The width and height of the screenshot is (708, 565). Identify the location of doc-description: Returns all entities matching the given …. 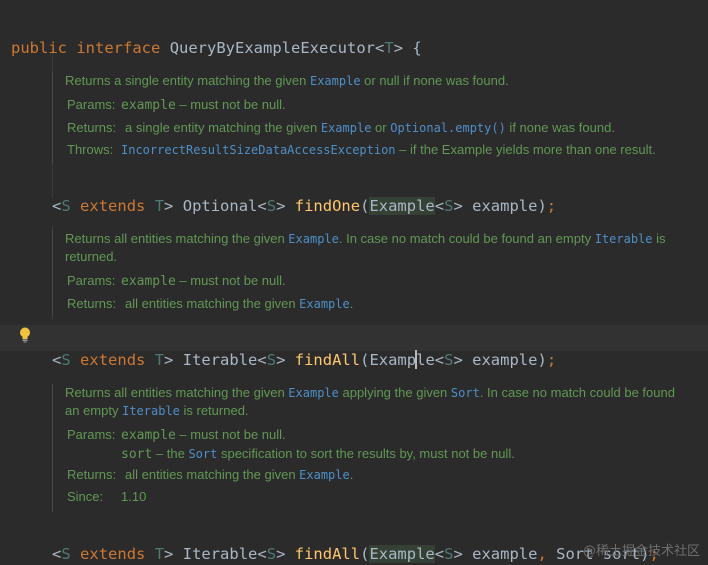
(379, 248).